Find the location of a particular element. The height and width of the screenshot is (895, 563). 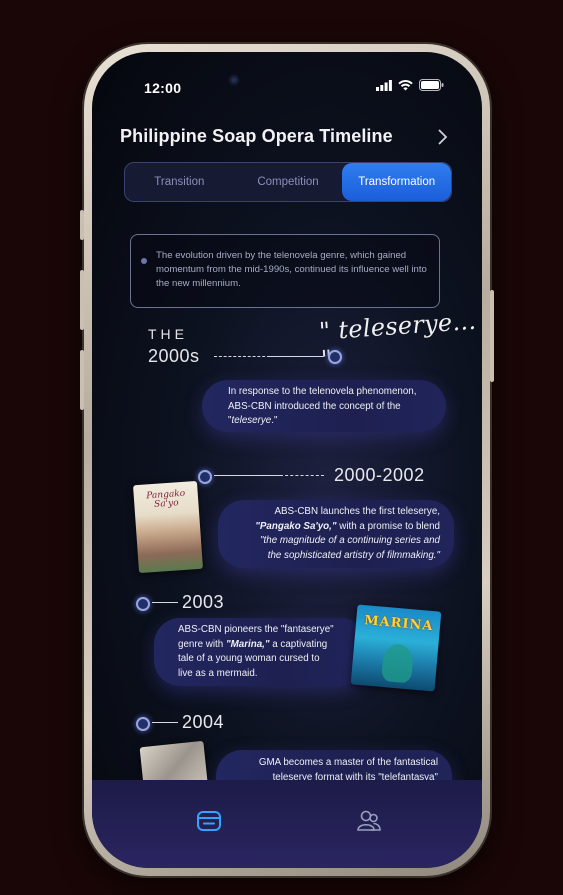

tab-bar: Transition Competition Transformation is located at coordinates (288, 182).